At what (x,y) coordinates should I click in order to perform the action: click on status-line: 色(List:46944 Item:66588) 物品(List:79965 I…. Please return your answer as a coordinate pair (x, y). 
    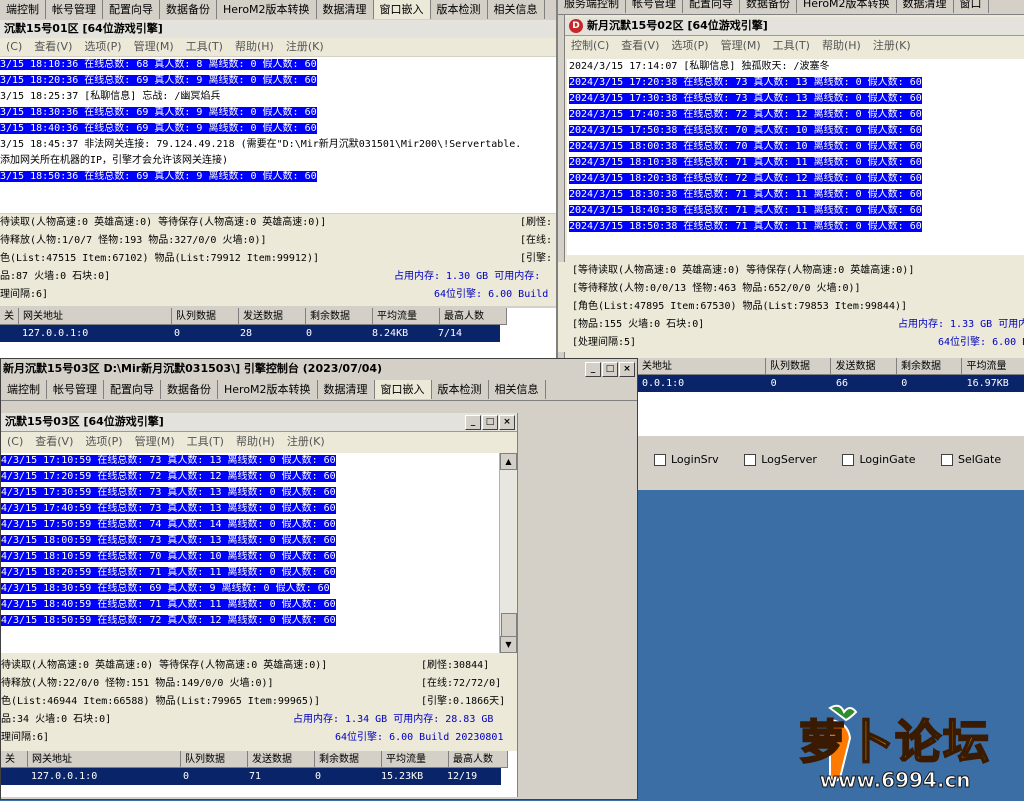
    Looking at the image, I should click on (160, 701).